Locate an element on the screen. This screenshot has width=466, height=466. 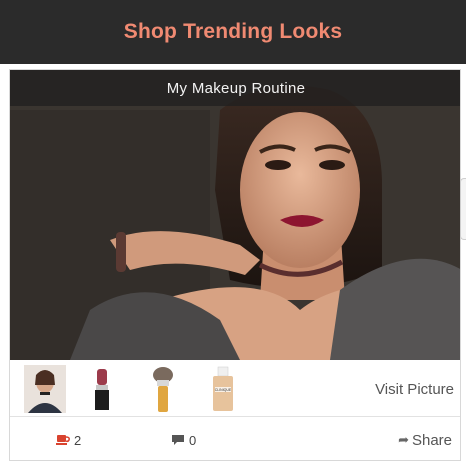
like-count-value: 2 is located at coordinates (78, 440).